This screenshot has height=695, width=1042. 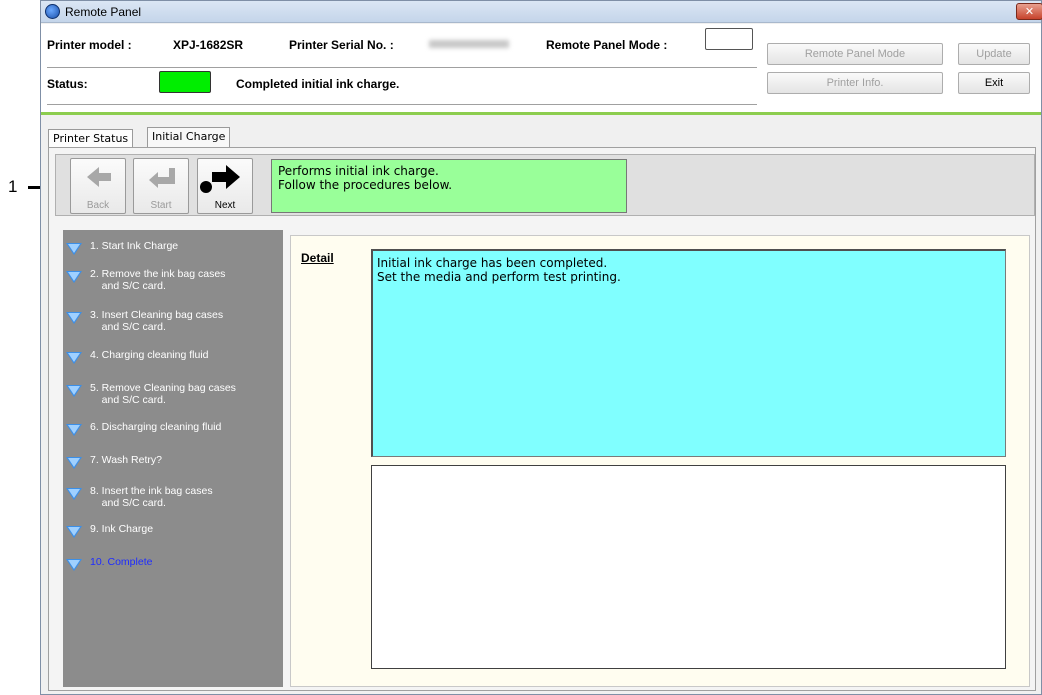 What do you see at coordinates (185, 82) in the screenshot?
I see `status-indicator` at bounding box center [185, 82].